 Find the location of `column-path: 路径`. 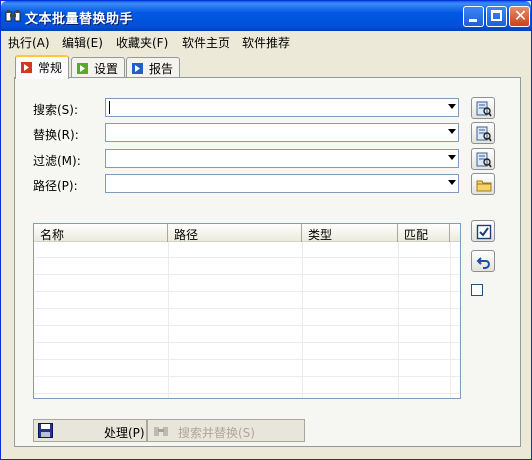

column-path: 路径 is located at coordinates (235, 233).